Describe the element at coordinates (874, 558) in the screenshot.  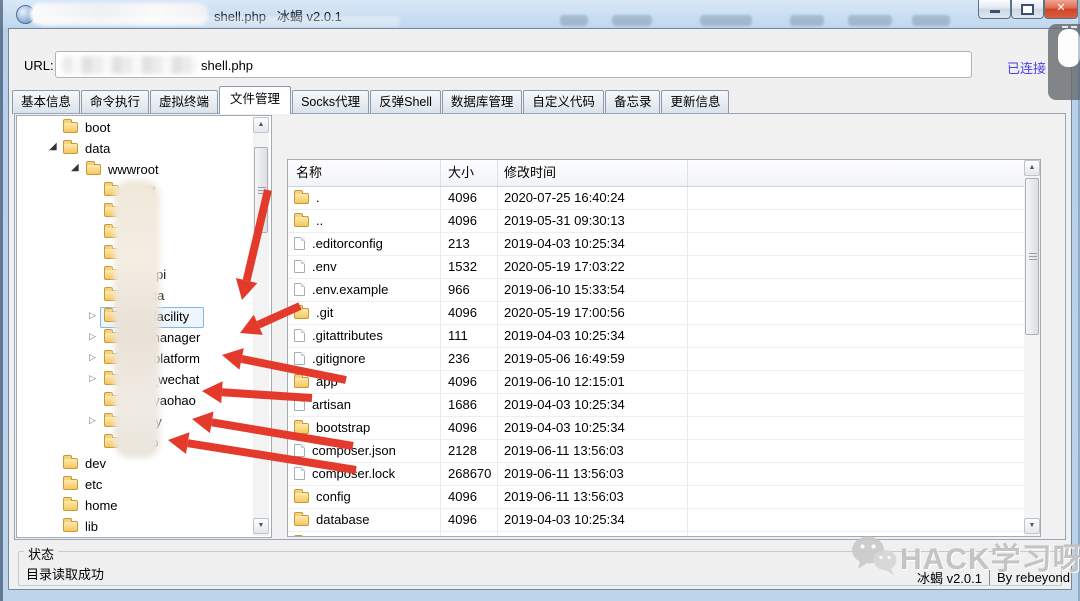
I see `wechat-icon` at that location.